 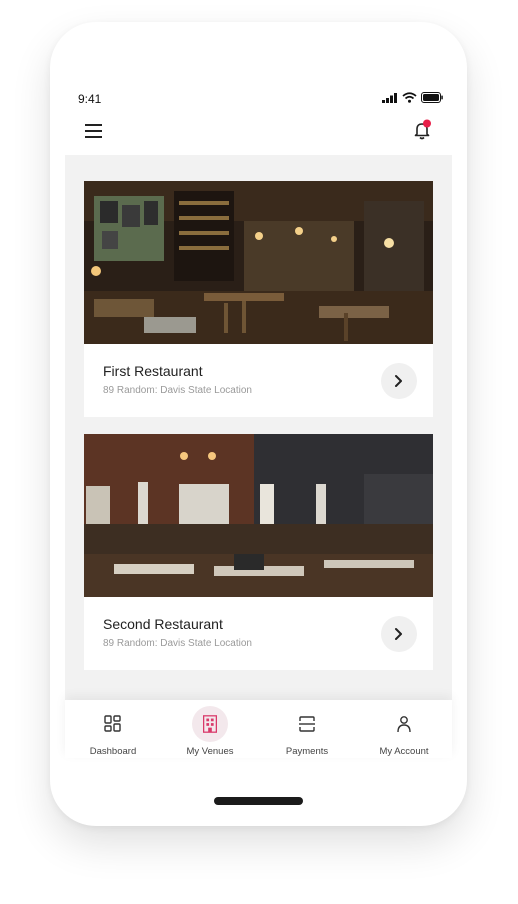 I want to click on tab-label: My Venues, so click(x=210, y=751).